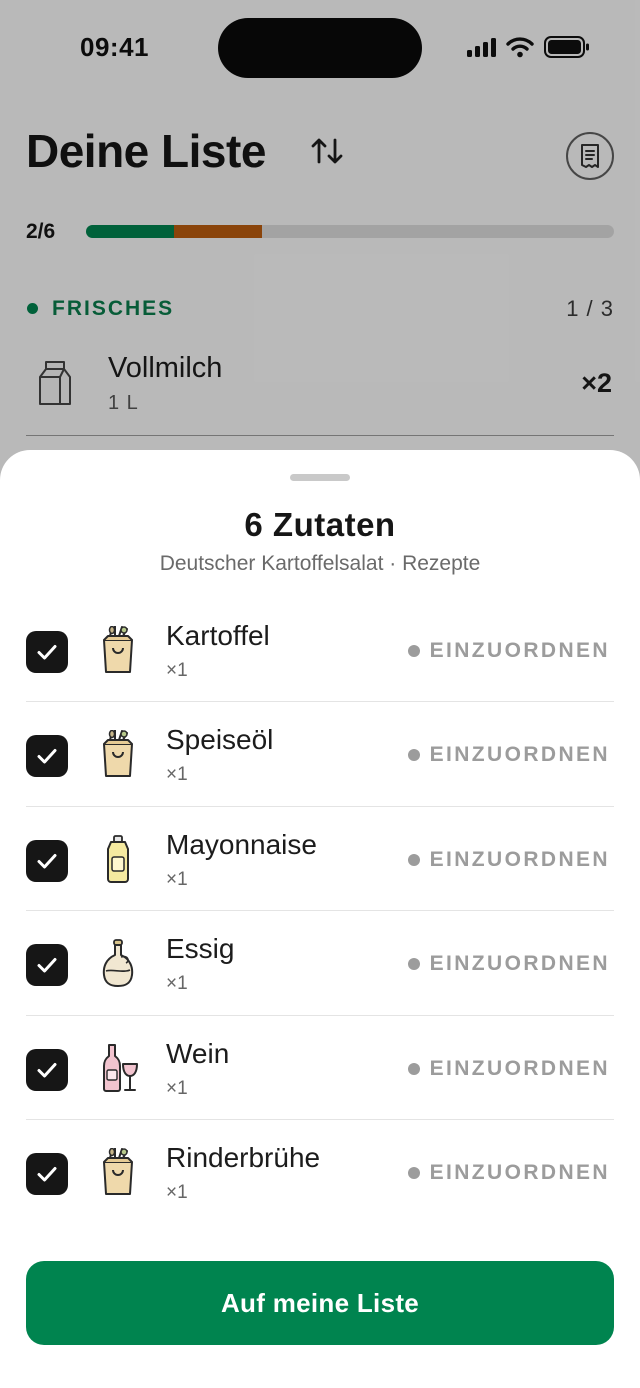 The width and height of the screenshot is (640, 1388). What do you see at coordinates (200, 949) in the screenshot?
I see `ingredient-name: Essig` at bounding box center [200, 949].